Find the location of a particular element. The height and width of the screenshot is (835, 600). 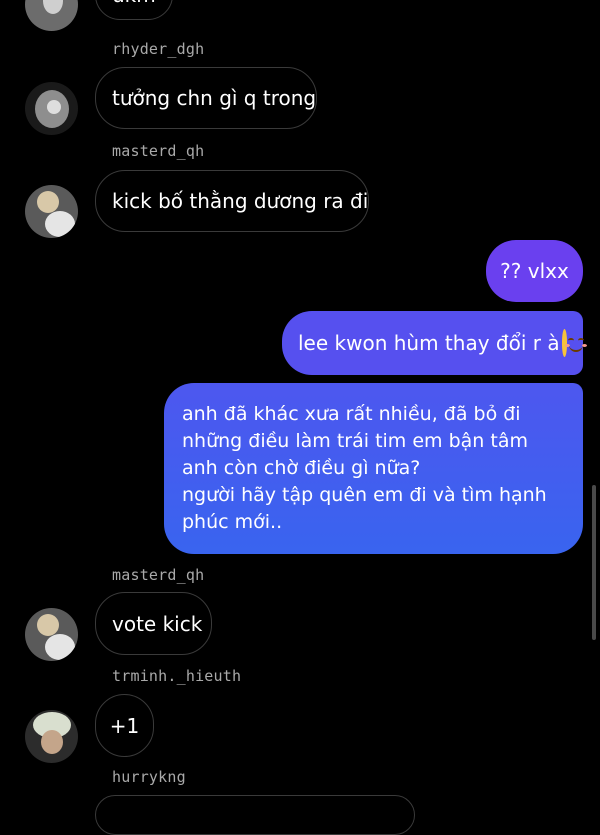

sent-message-bubble: lee kwon hùm thay đổi r à is located at coordinates (434, 343).